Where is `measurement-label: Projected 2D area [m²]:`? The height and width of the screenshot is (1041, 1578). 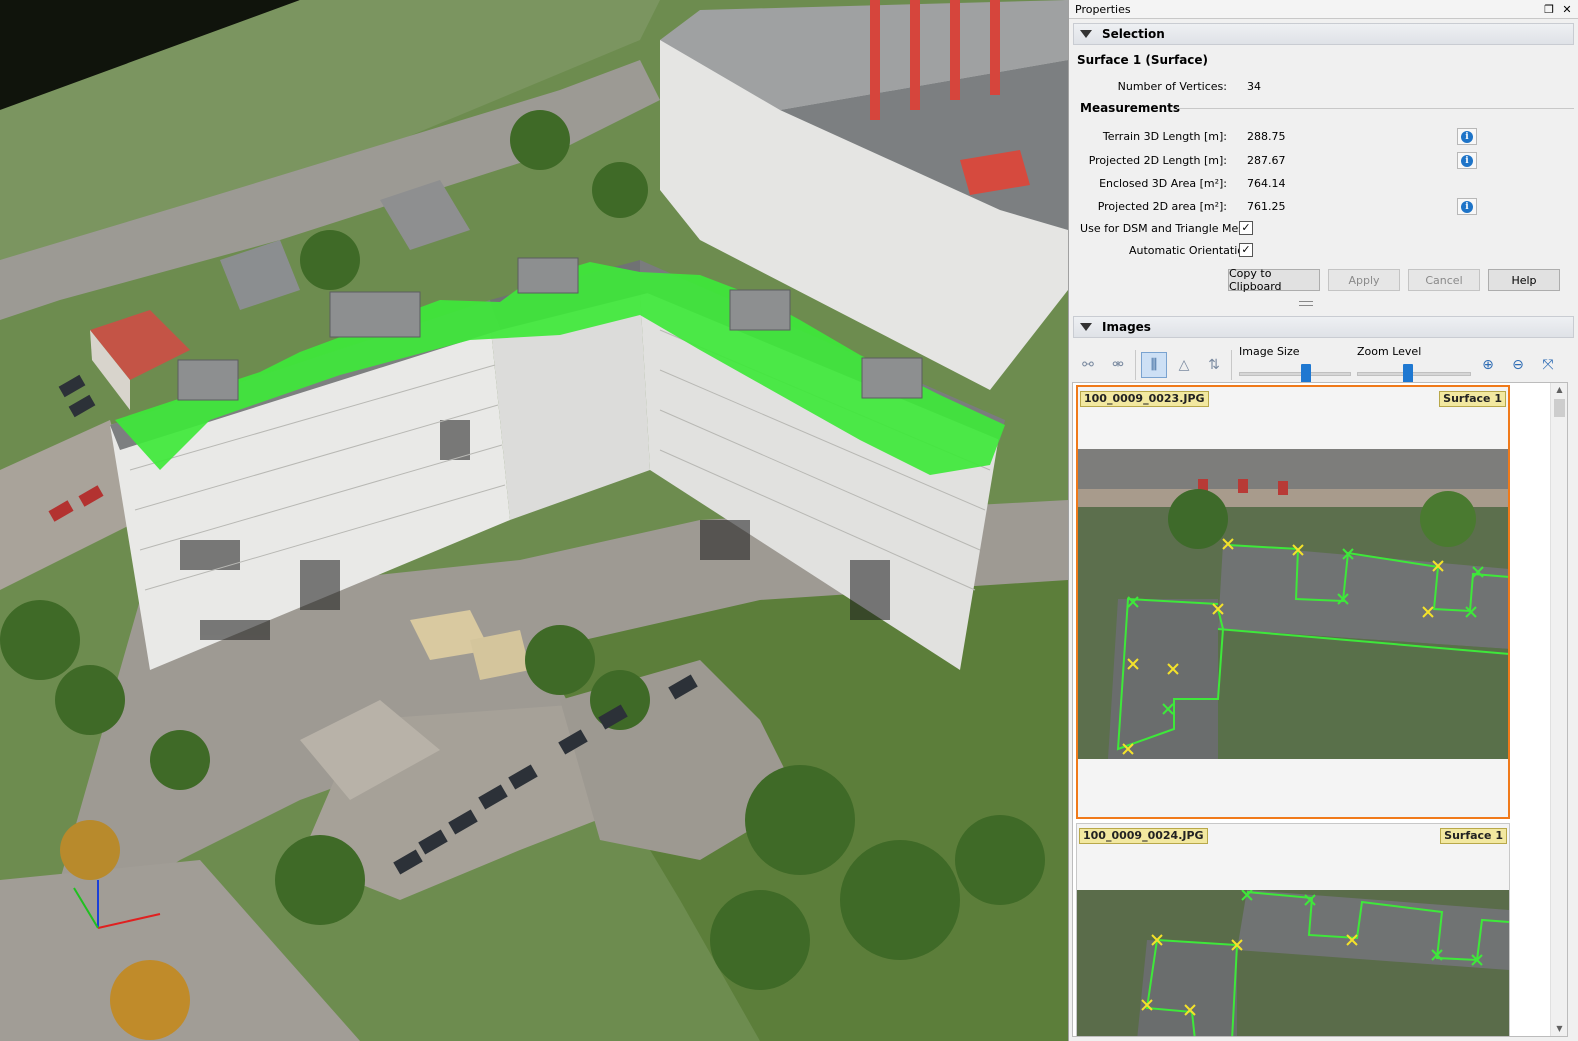
measurement-label: Projected 2D area [m²]: is located at coordinates (1162, 206).